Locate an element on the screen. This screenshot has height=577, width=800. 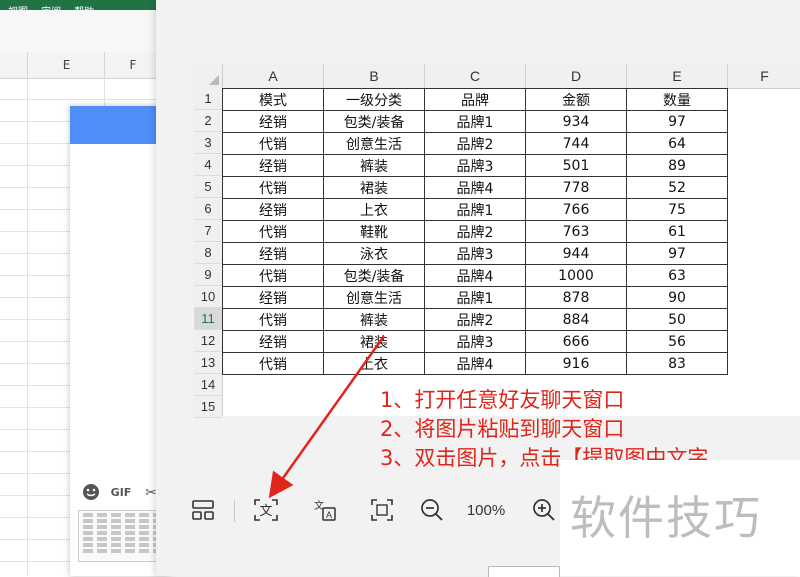
table-cell: 744 is located at coordinates (576, 143).